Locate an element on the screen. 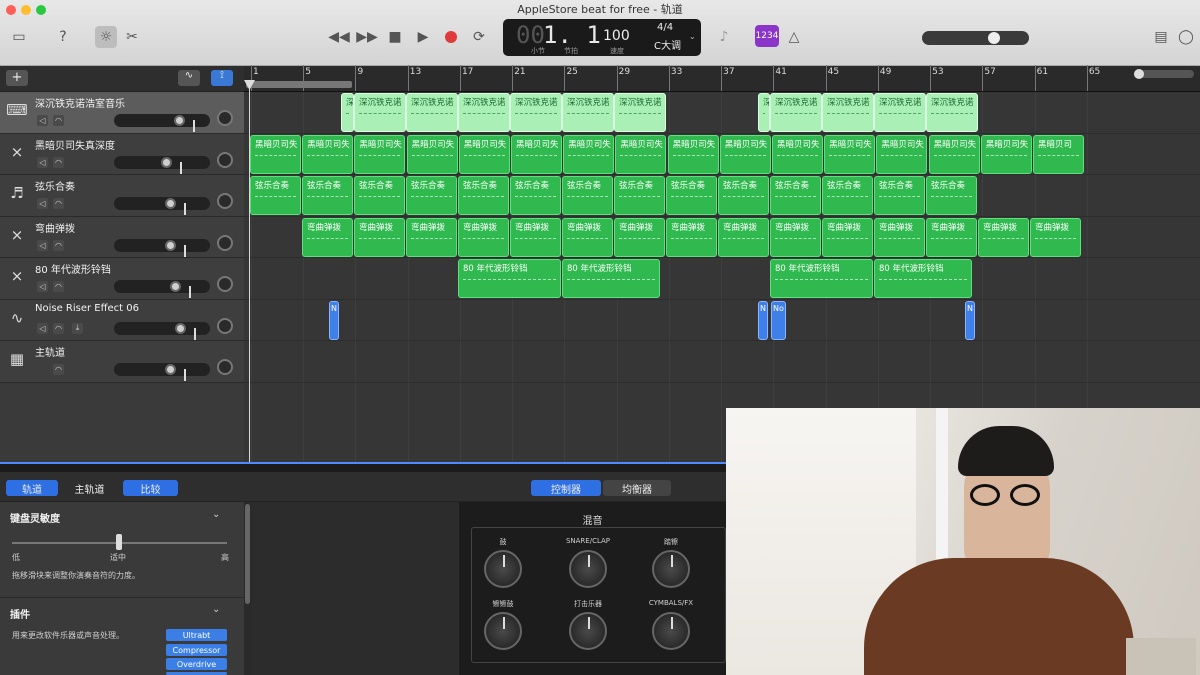 The height and width of the screenshot is (675, 1200). loop-browser-icon: ◯ is located at coordinates (1186, 37).